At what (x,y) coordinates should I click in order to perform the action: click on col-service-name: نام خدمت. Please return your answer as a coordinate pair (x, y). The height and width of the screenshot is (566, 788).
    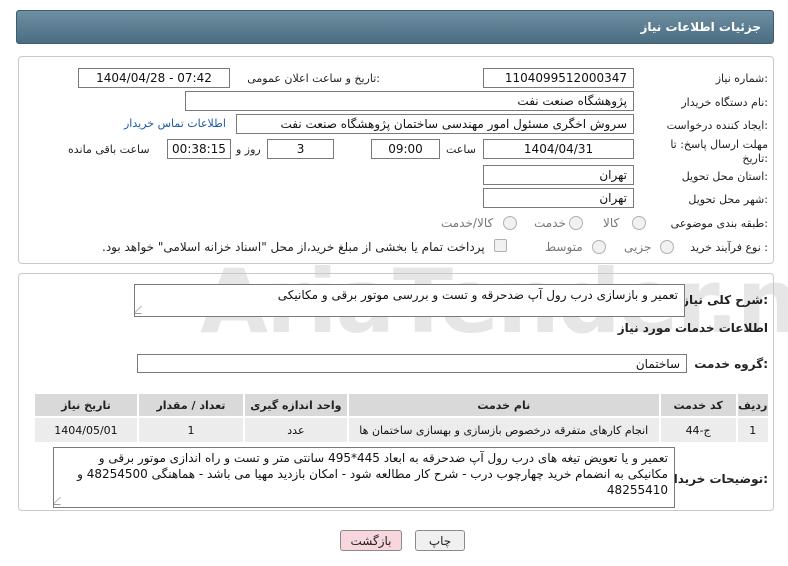
    Looking at the image, I should click on (503, 405).